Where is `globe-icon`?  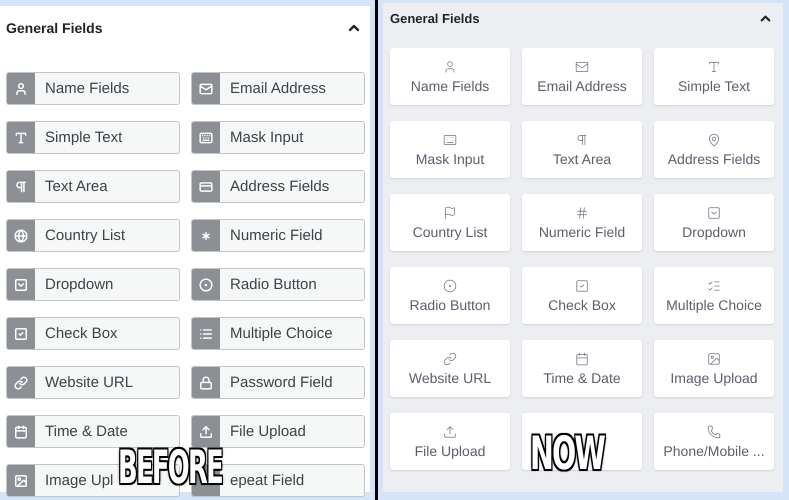 globe-icon is located at coordinates (21, 235).